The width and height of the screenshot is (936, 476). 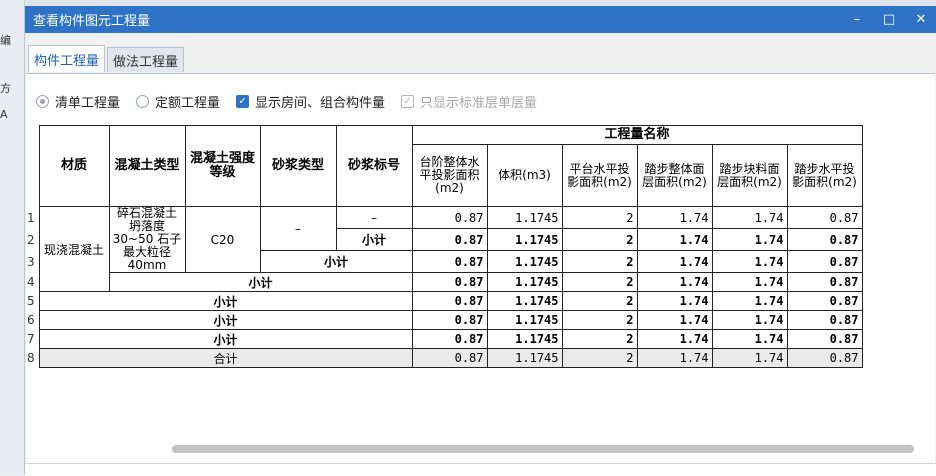 I want to click on tab-component-quantity: 构件工程量, so click(x=67, y=58).